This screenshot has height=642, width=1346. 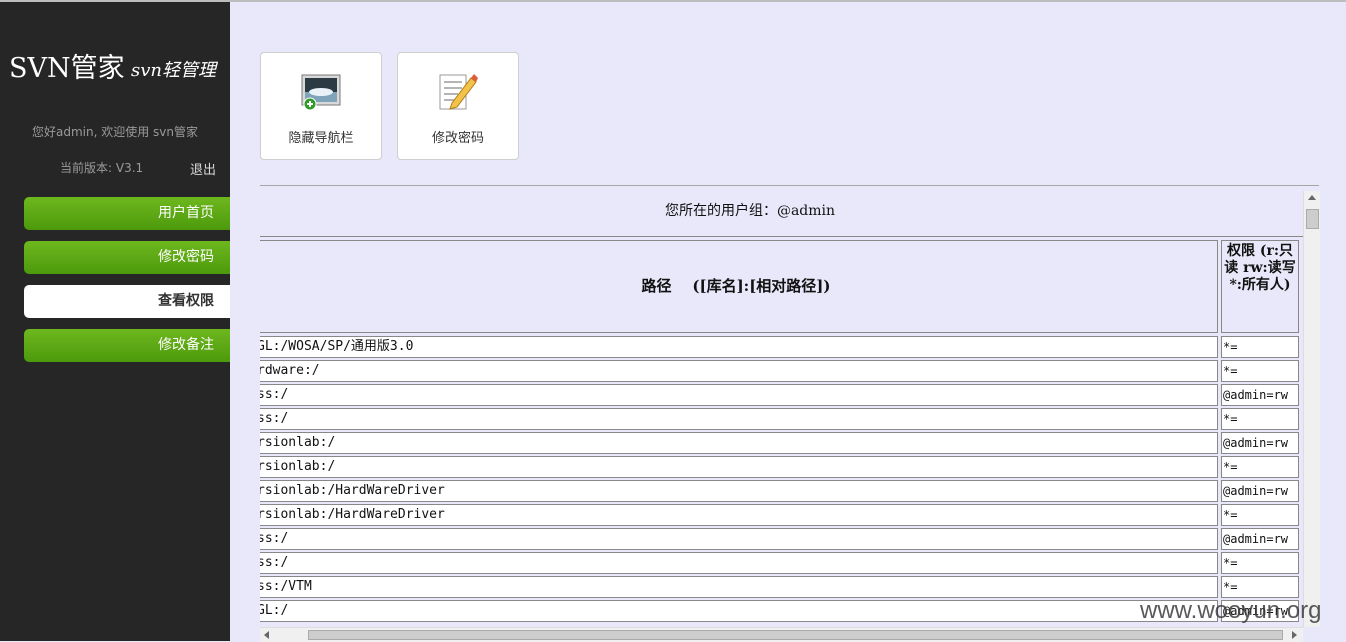 I want to click on table-row: ss:/VTM *=, so click(x=781, y=587).